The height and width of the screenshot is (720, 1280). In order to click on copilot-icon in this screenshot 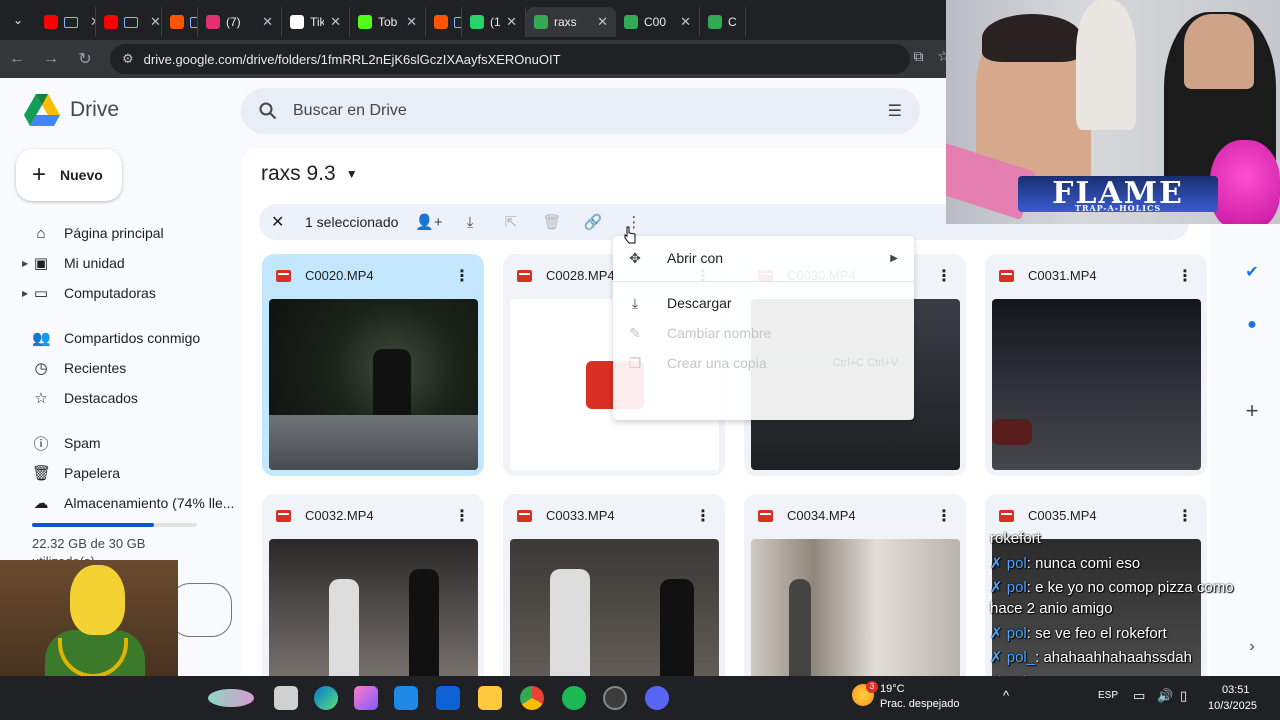, I will do `click(366, 698)`.